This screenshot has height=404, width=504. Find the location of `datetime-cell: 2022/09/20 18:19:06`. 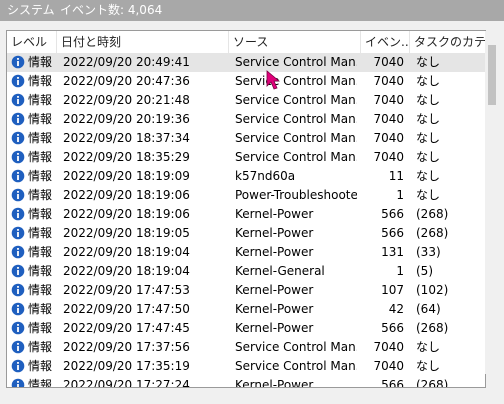

datetime-cell: 2022/09/20 18:19:06 is located at coordinates (126, 195).